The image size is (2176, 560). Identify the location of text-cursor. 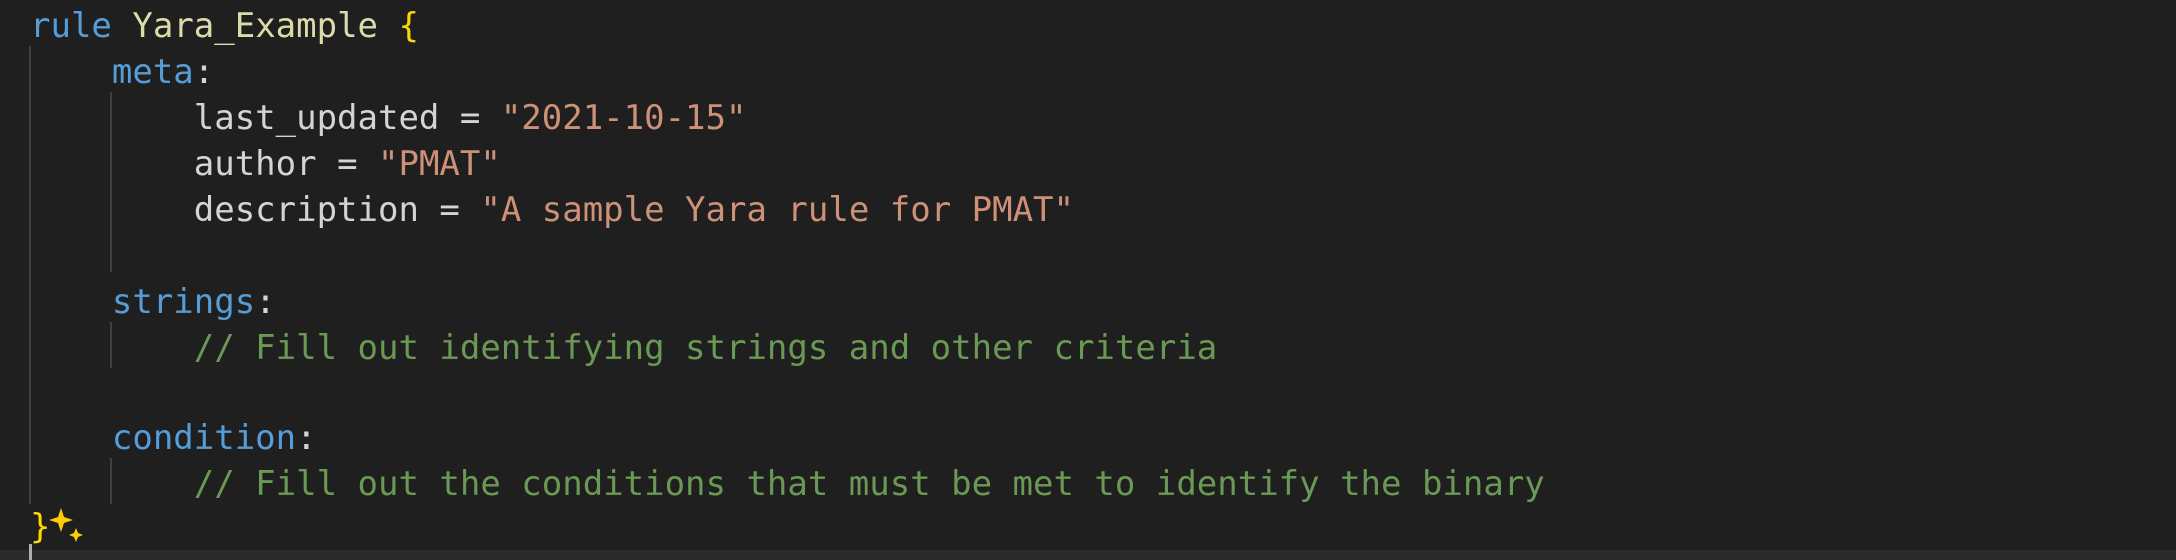
(30, 552).